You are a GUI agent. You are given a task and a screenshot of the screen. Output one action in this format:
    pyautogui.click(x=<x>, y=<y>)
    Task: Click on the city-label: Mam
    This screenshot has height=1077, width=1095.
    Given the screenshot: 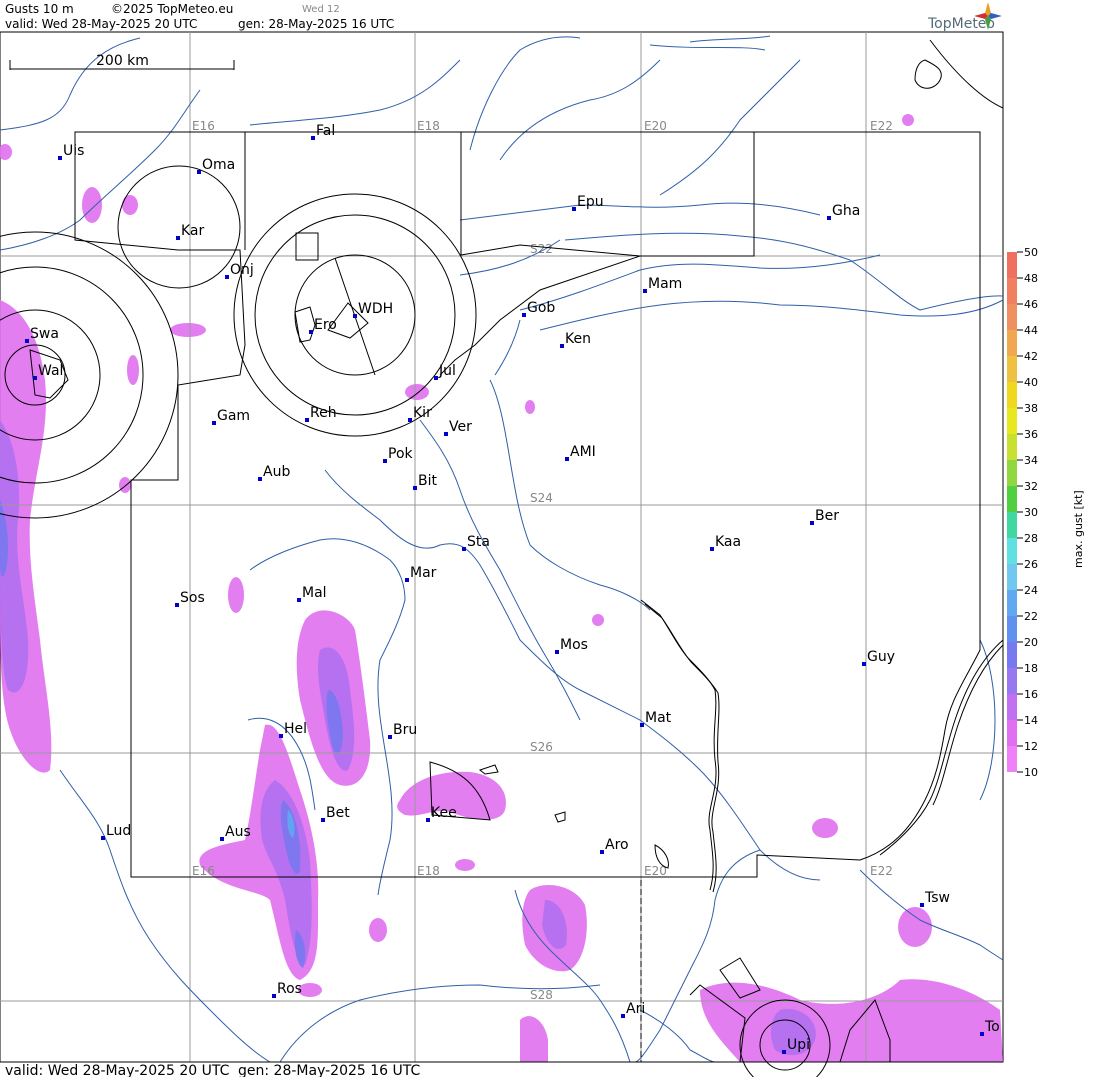 What is the action you would take?
    pyautogui.click(x=665, y=284)
    